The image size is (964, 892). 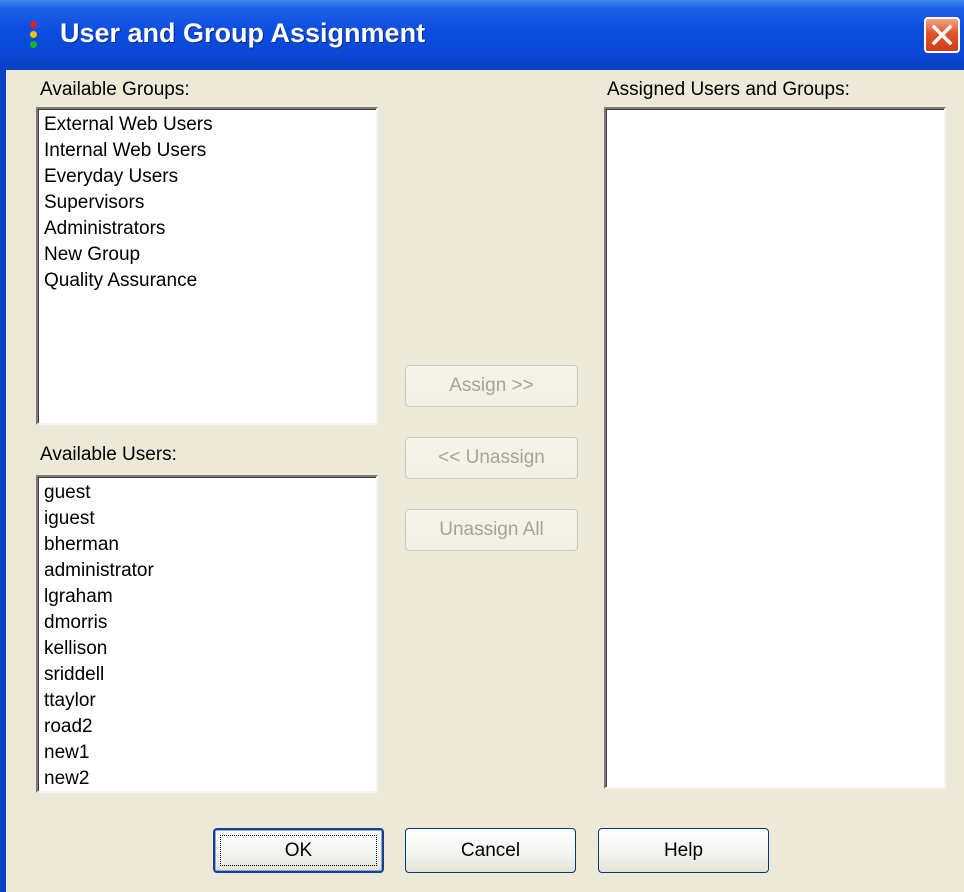 I want to click on list-item: kellison, so click(x=210, y=649).